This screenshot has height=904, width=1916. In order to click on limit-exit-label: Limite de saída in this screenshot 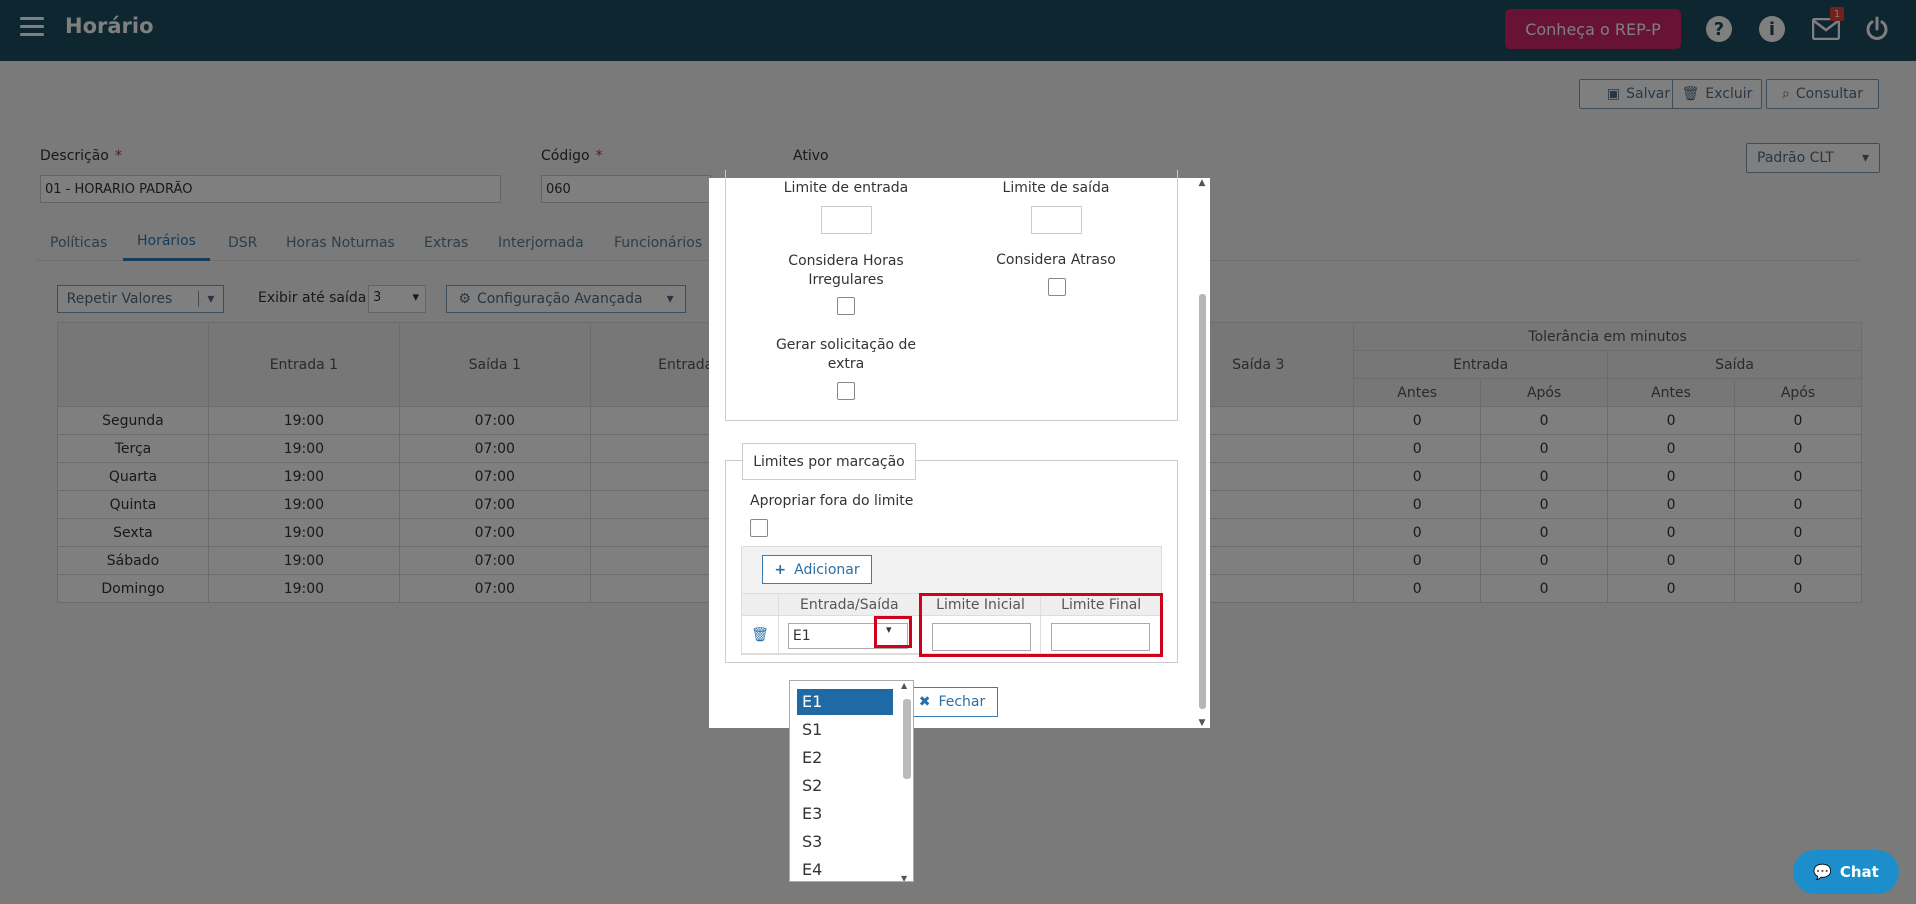, I will do `click(1056, 188)`.